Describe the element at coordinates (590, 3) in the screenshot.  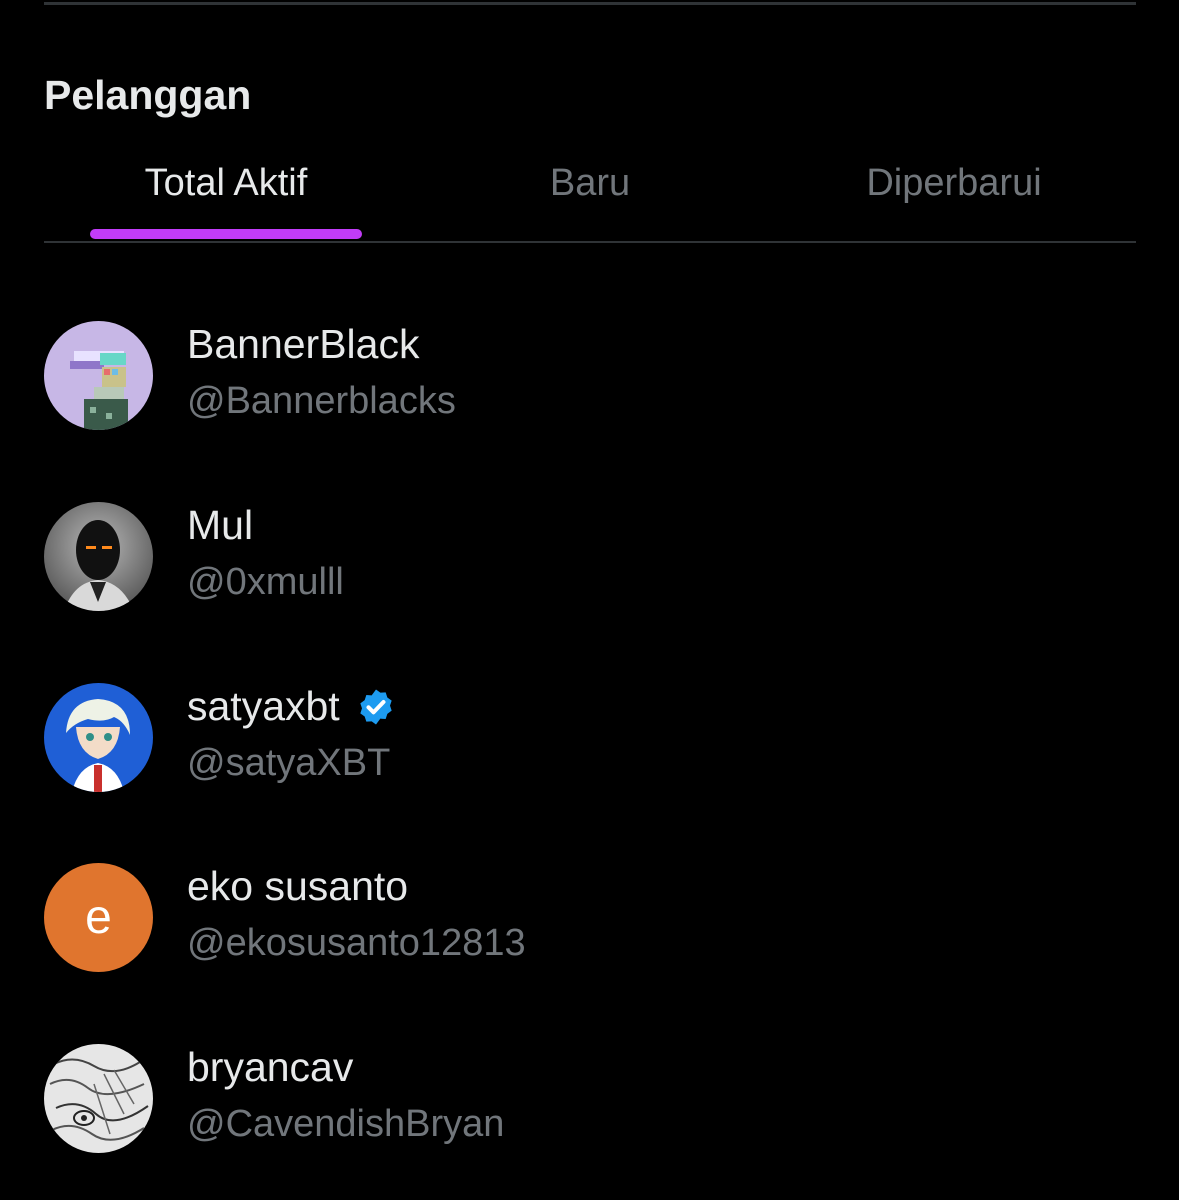
I see `top-divider` at that location.